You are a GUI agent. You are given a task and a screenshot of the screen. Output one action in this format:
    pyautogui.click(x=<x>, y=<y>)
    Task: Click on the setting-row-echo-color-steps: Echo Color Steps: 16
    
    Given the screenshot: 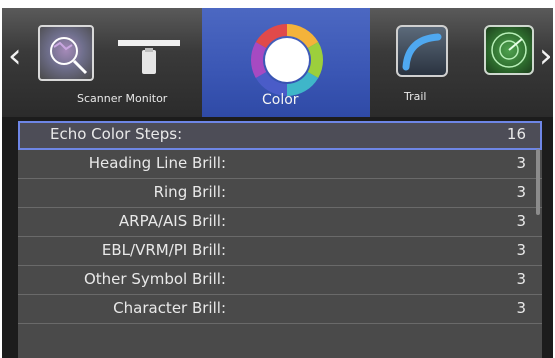 What is the action you would take?
    pyautogui.click(x=280, y=135)
    